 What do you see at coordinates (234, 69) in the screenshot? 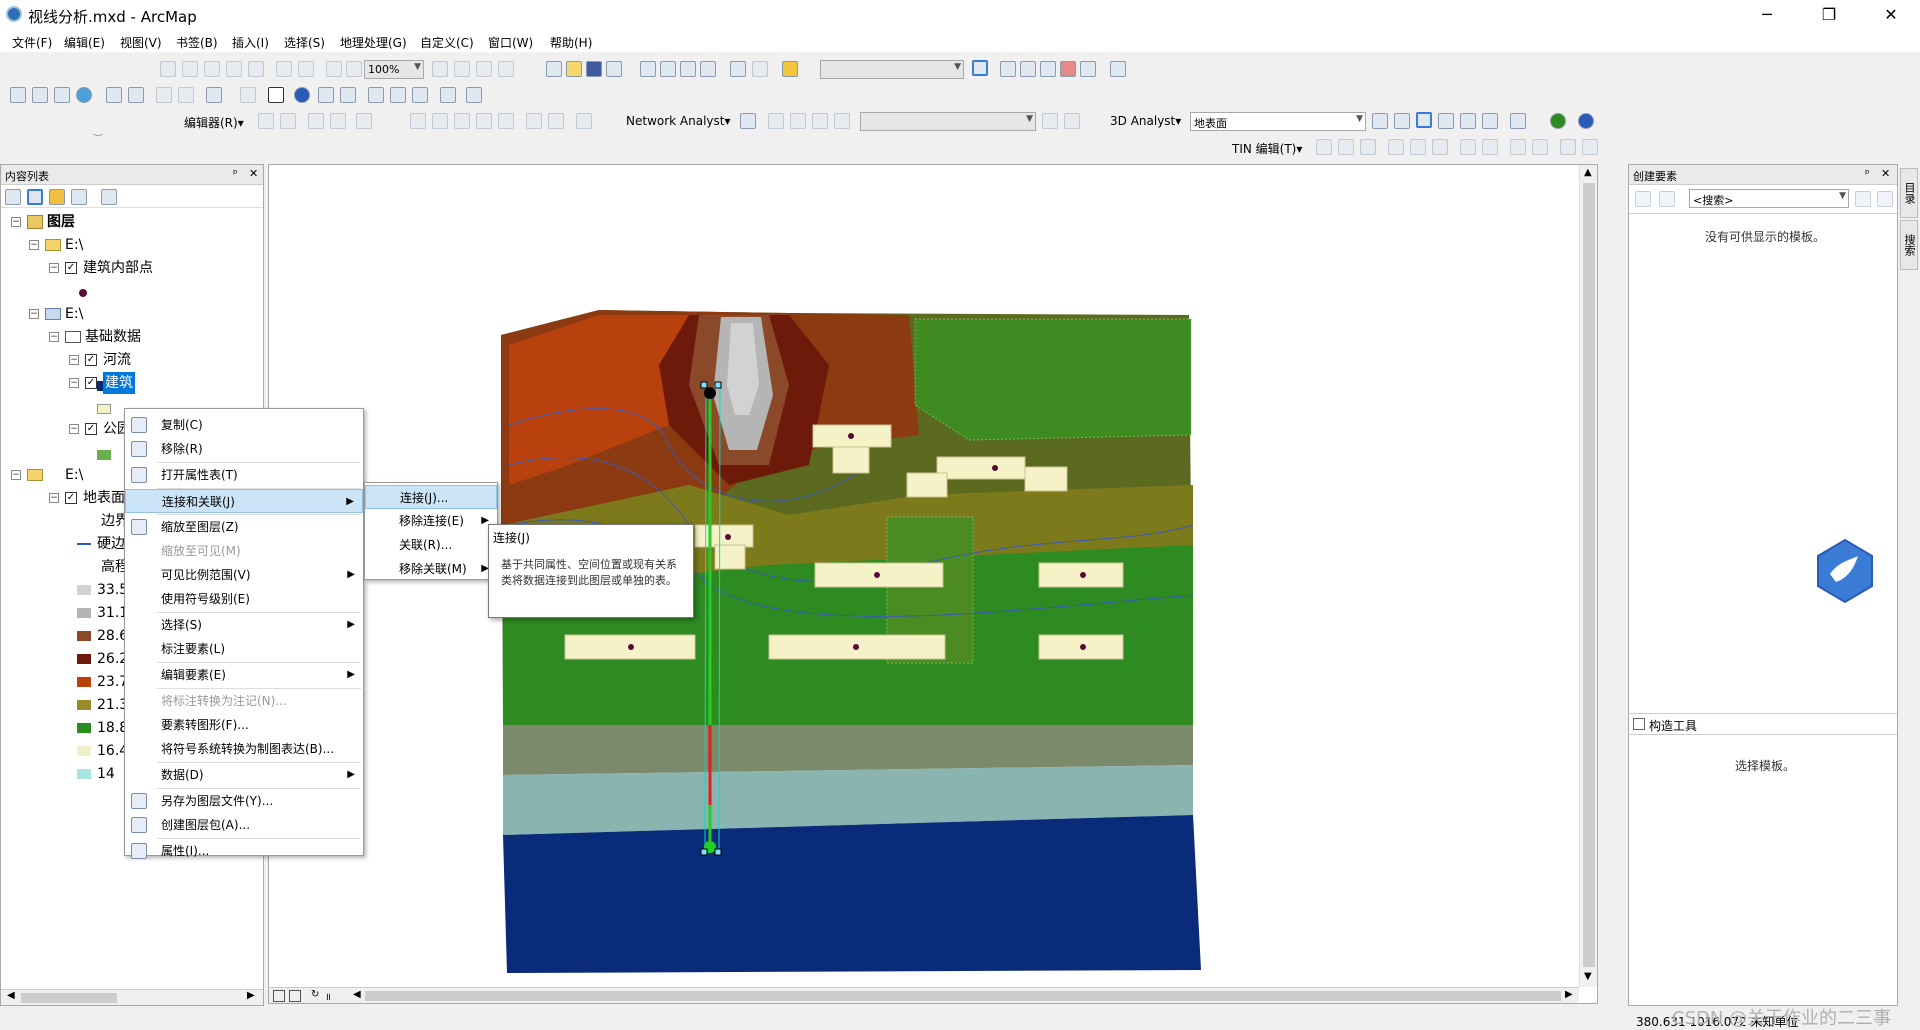
I see `full-page-icon` at bounding box center [234, 69].